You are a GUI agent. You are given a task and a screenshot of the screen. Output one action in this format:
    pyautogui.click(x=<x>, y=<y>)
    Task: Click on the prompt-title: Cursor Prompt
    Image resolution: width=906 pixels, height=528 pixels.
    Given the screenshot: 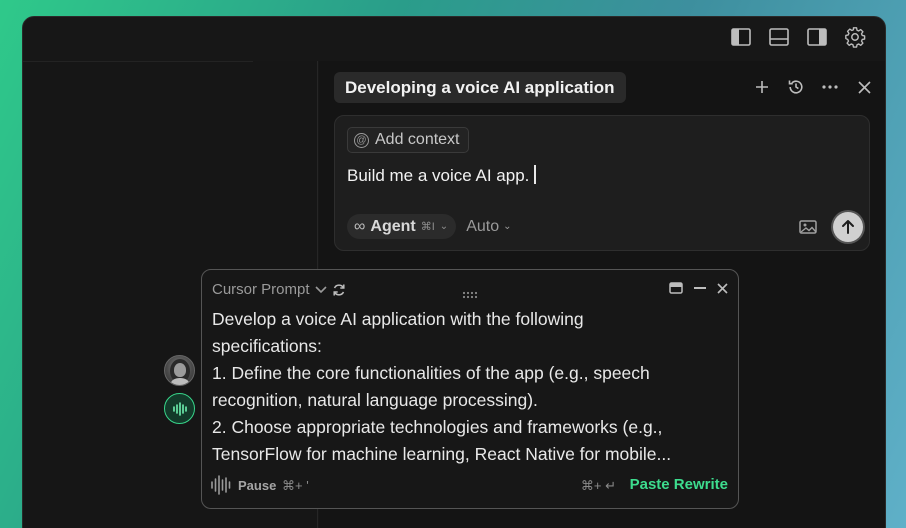 What is the action you would take?
    pyautogui.click(x=261, y=289)
    